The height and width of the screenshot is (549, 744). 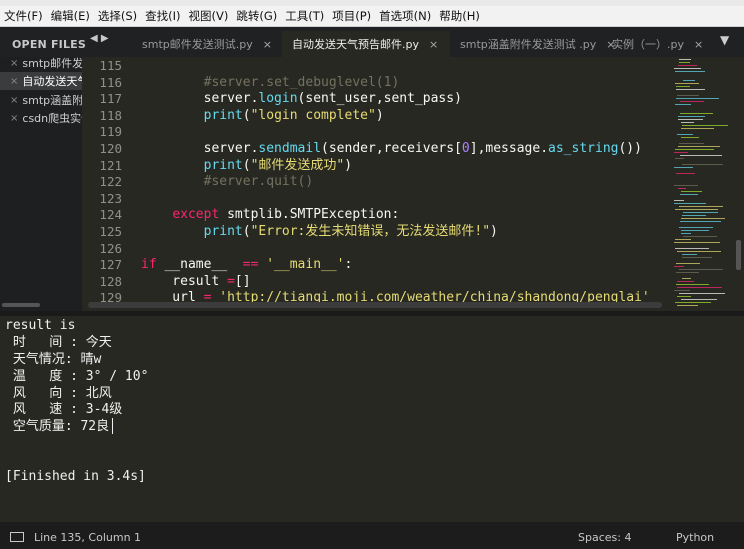 What do you see at coordinates (21, 305) in the screenshot?
I see `sidebar-scrollbar` at bounding box center [21, 305].